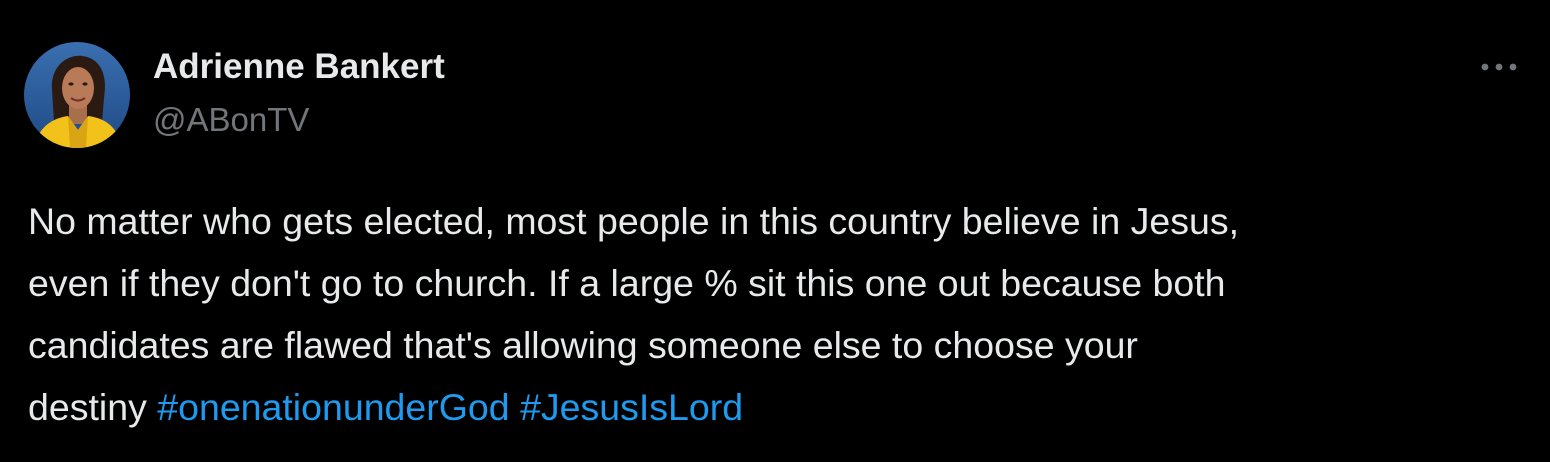 This screenshot has width=1550, height=462. I want to click on profile-photo-avatar, so click(77, 95).